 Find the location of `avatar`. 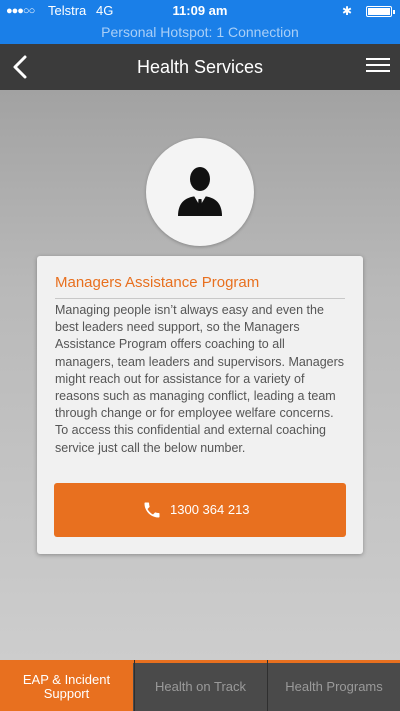

avatar is located at coordinates (200, 192).